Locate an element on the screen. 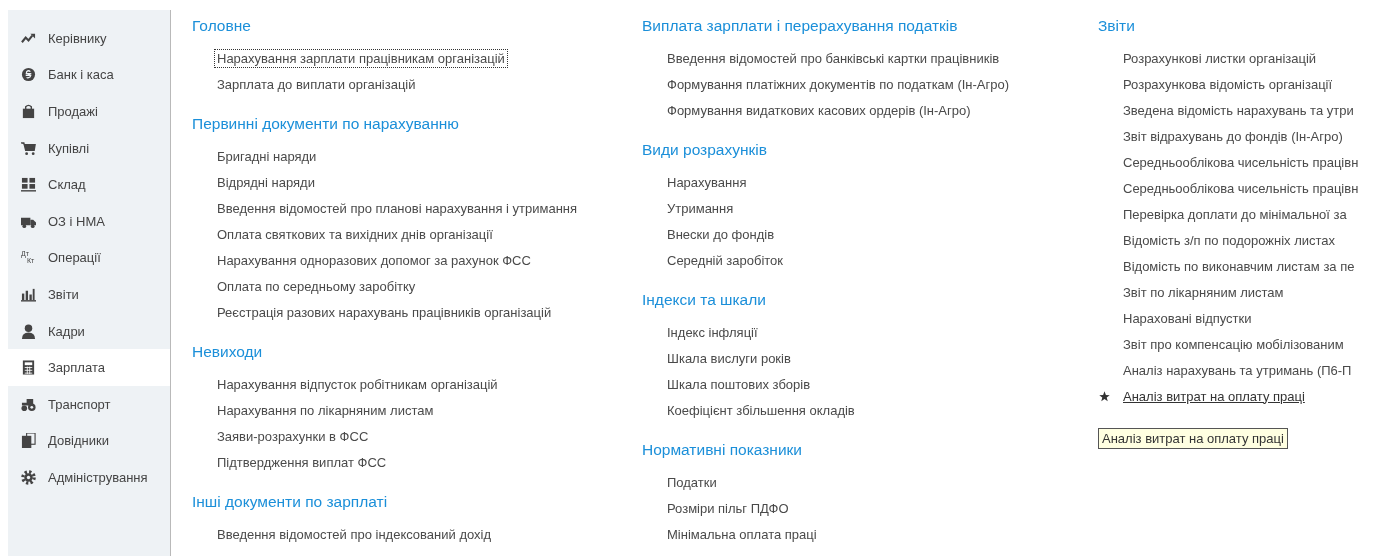 The width and height of the screenshot is (1376, 556). tooltip: Аналіз витрат на оплату праці is located at coordinates (1193, 438).